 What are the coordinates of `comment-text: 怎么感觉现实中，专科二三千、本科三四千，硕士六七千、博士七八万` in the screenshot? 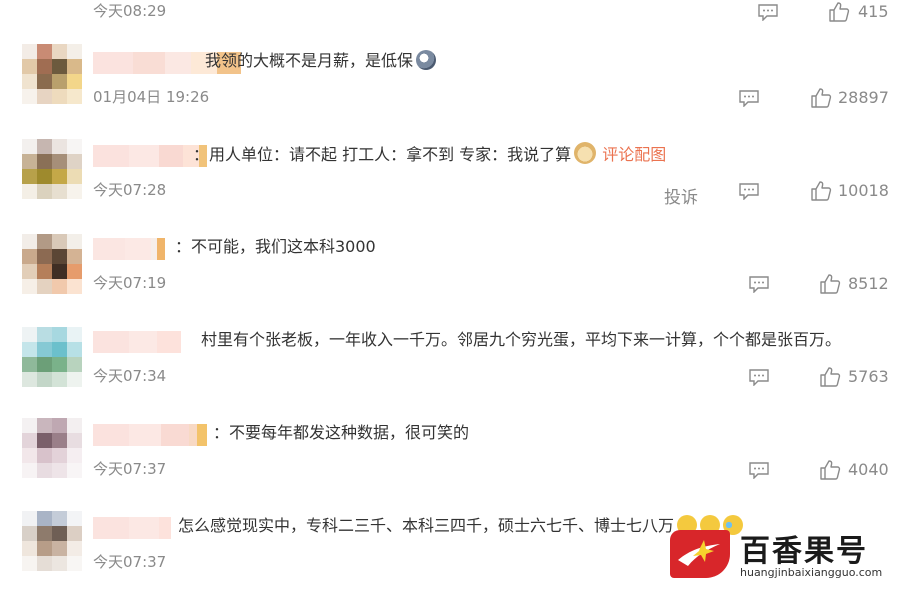 It's located at (426, 525).